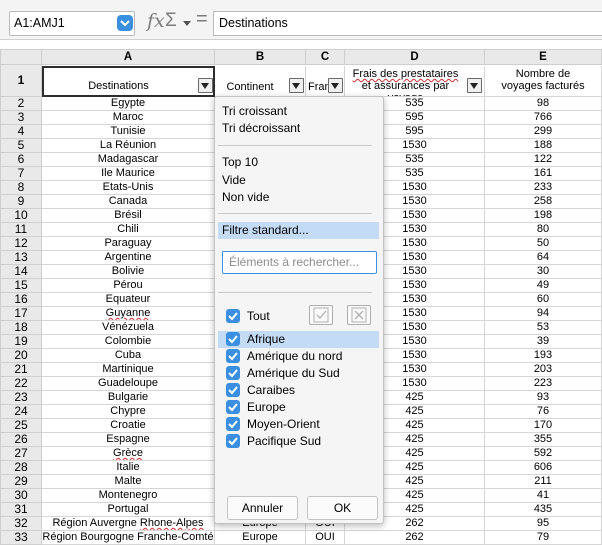 Image resolution: width=602 pixels, height=545 pixels. Describe the element at coordinates (543, 286) in the screenshot. I see `cell-e: 49` at that location.